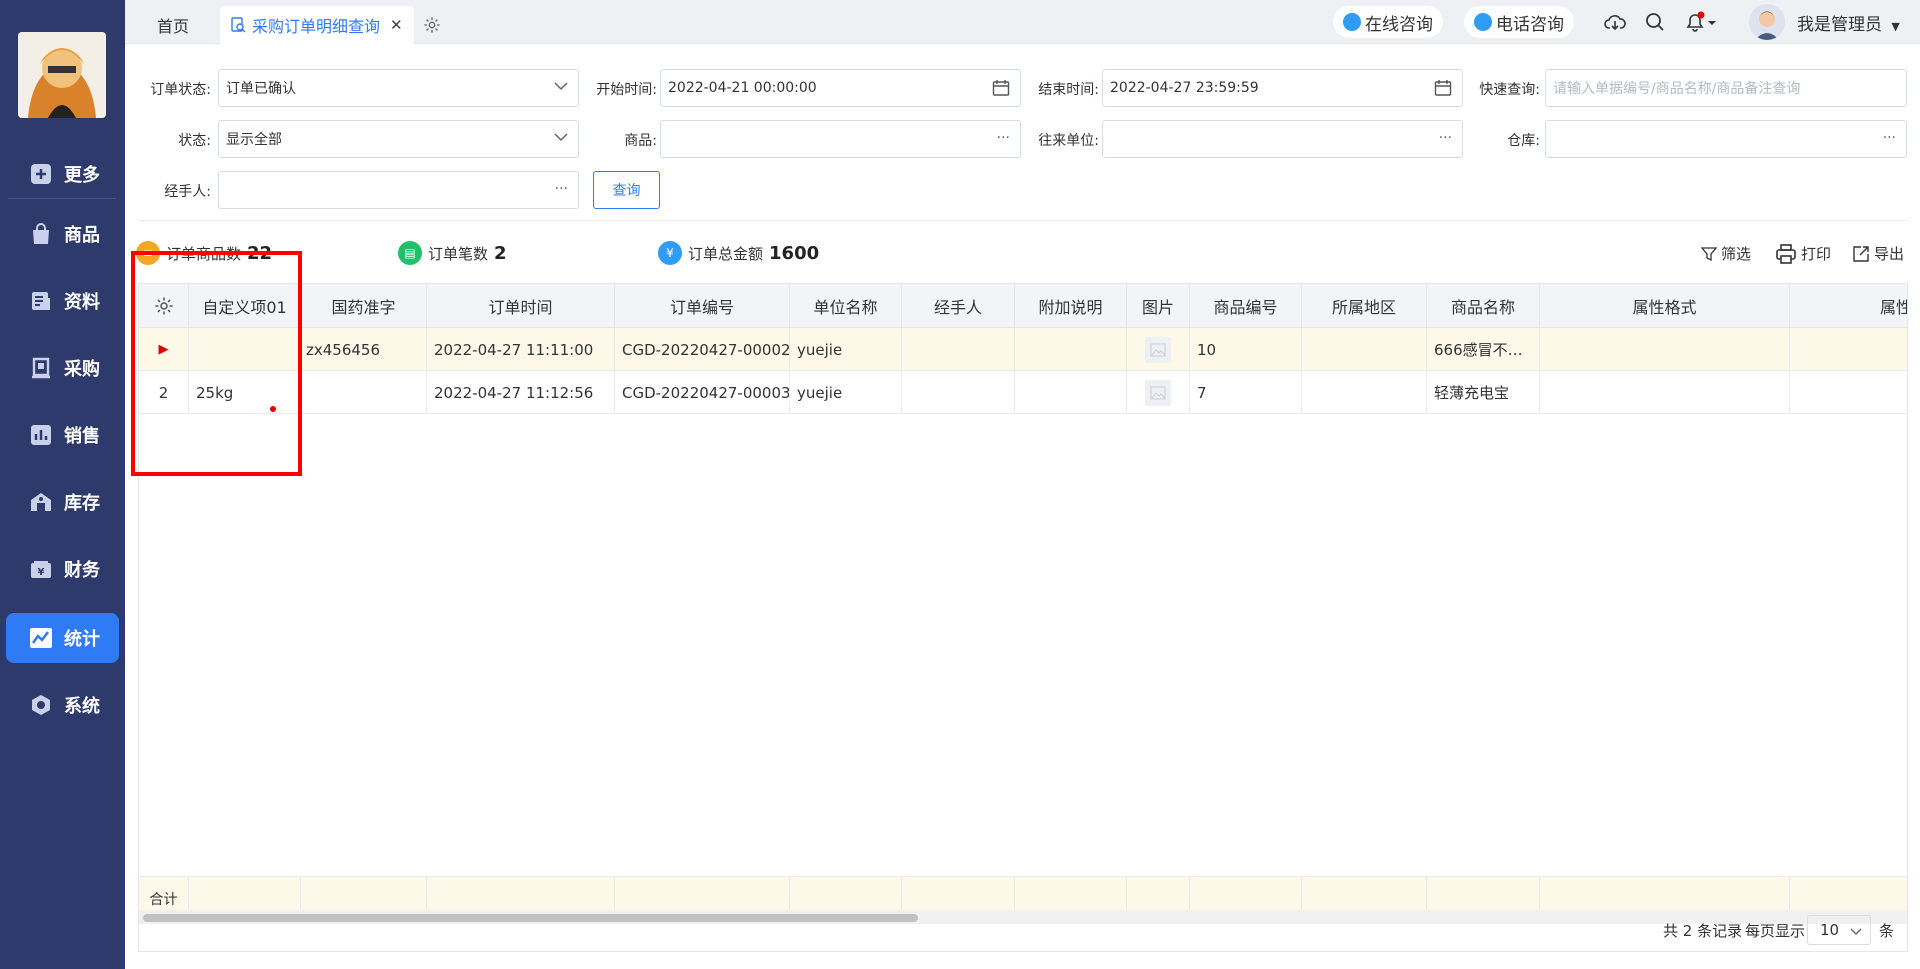  What do you see at coordinates (398, 139) in the screenshot?
I see `status-select: 显示全部` at bounding box center [398, 139].